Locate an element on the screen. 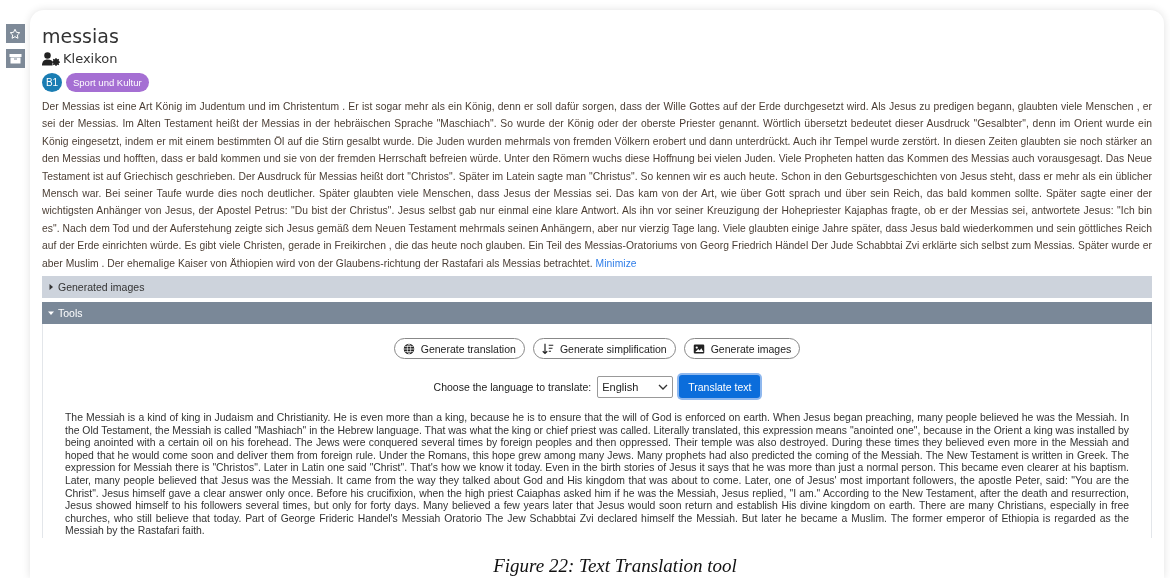  globe-icon is located at coordinates (408, 348).